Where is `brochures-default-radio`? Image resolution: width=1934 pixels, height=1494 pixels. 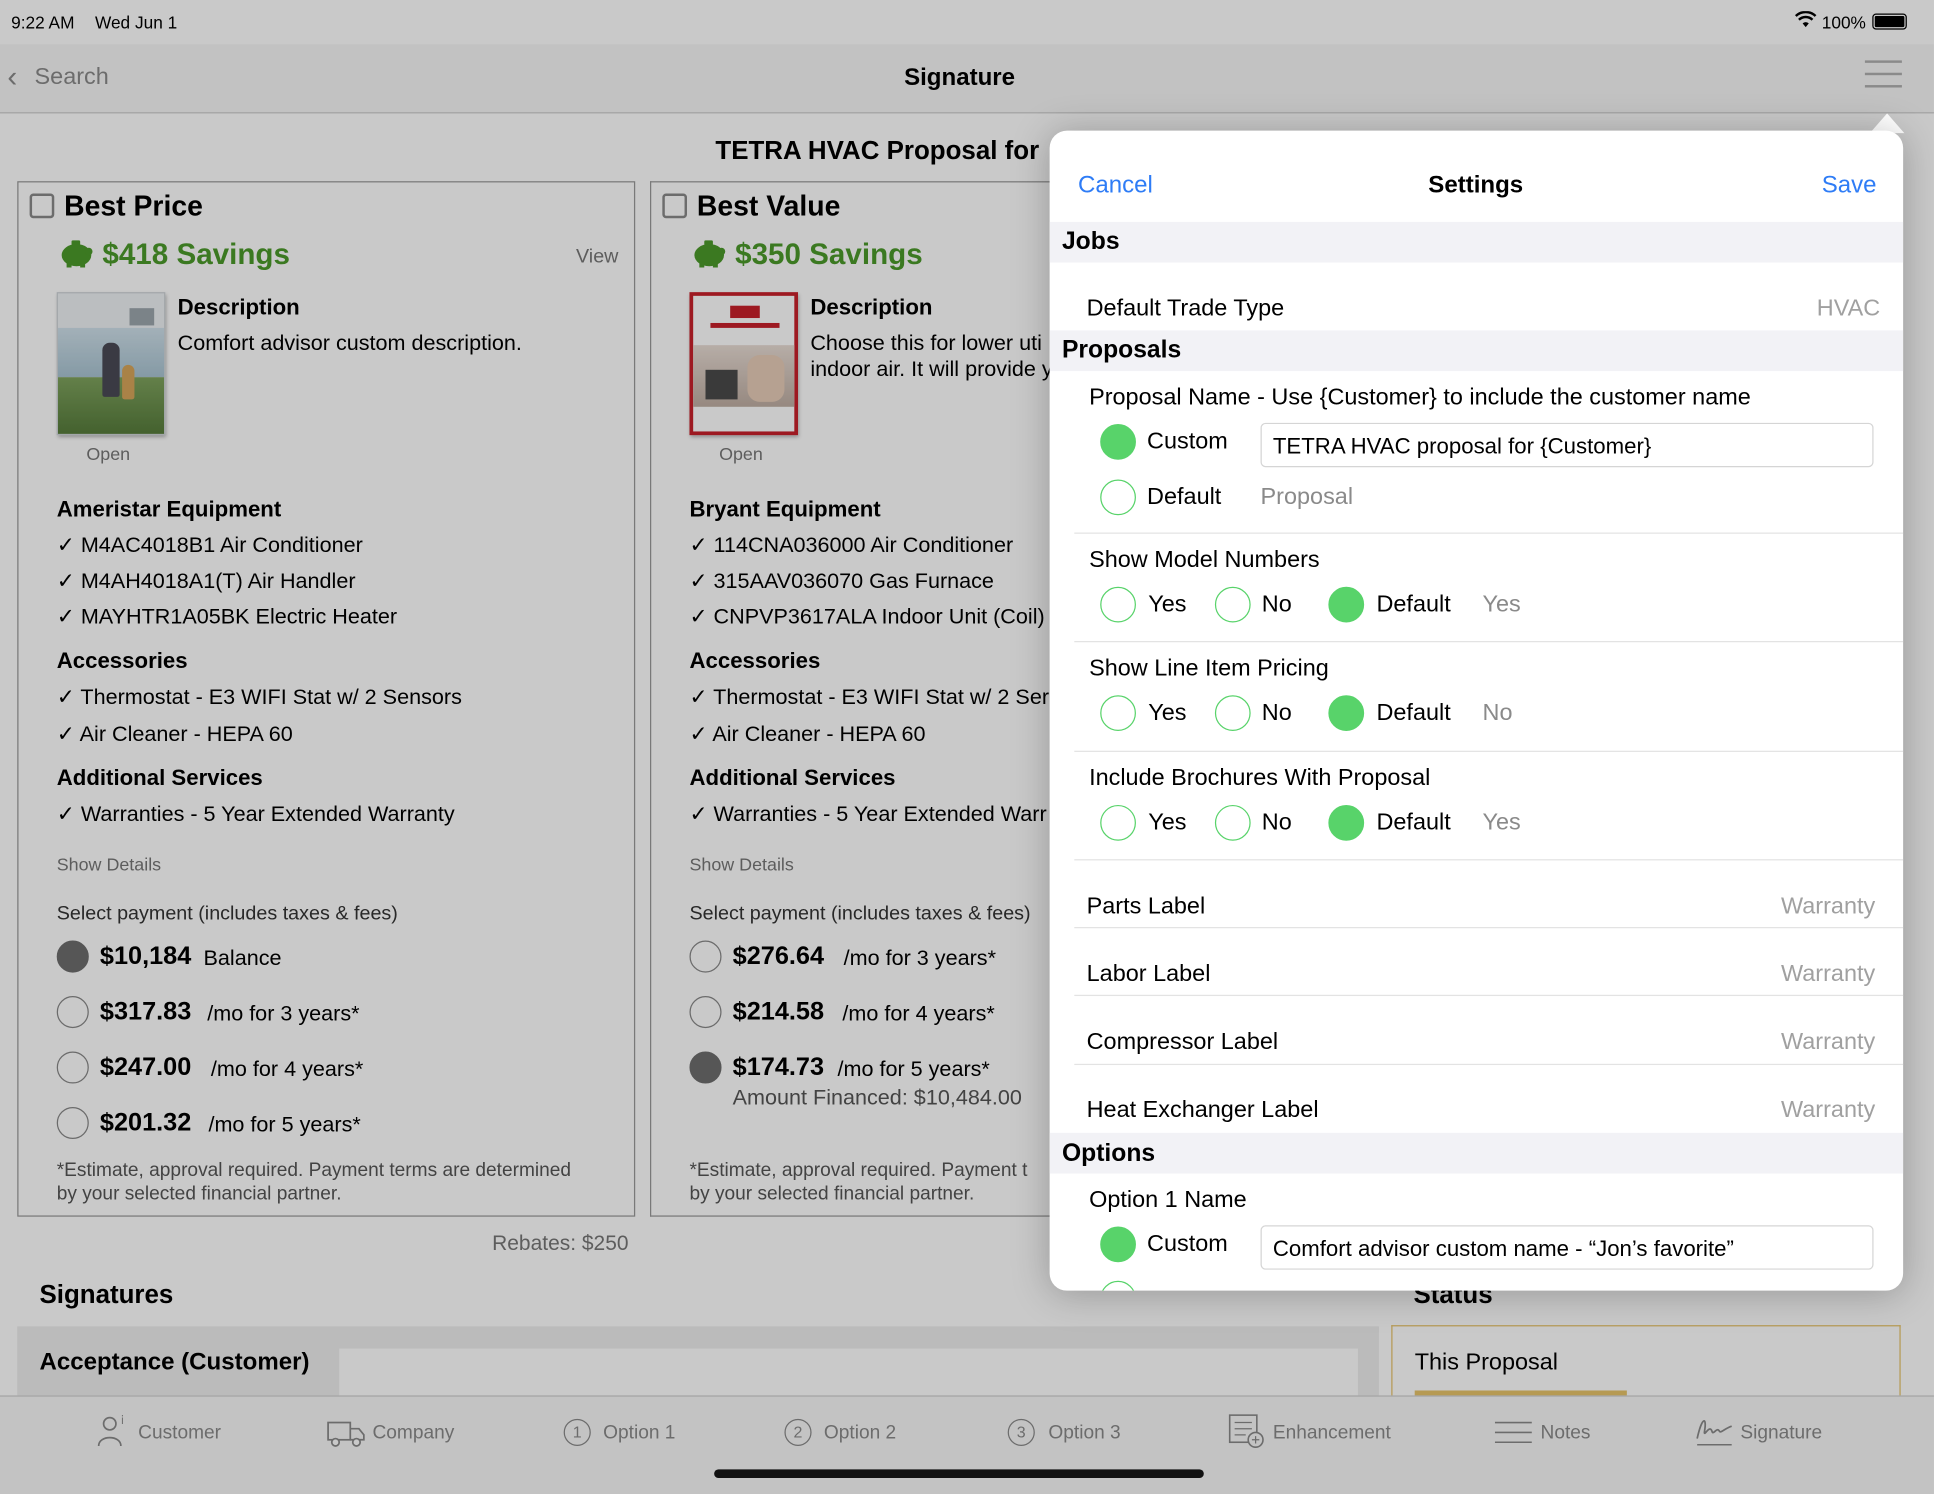 brochures-default-radio is located at coordinates (1346, 822).